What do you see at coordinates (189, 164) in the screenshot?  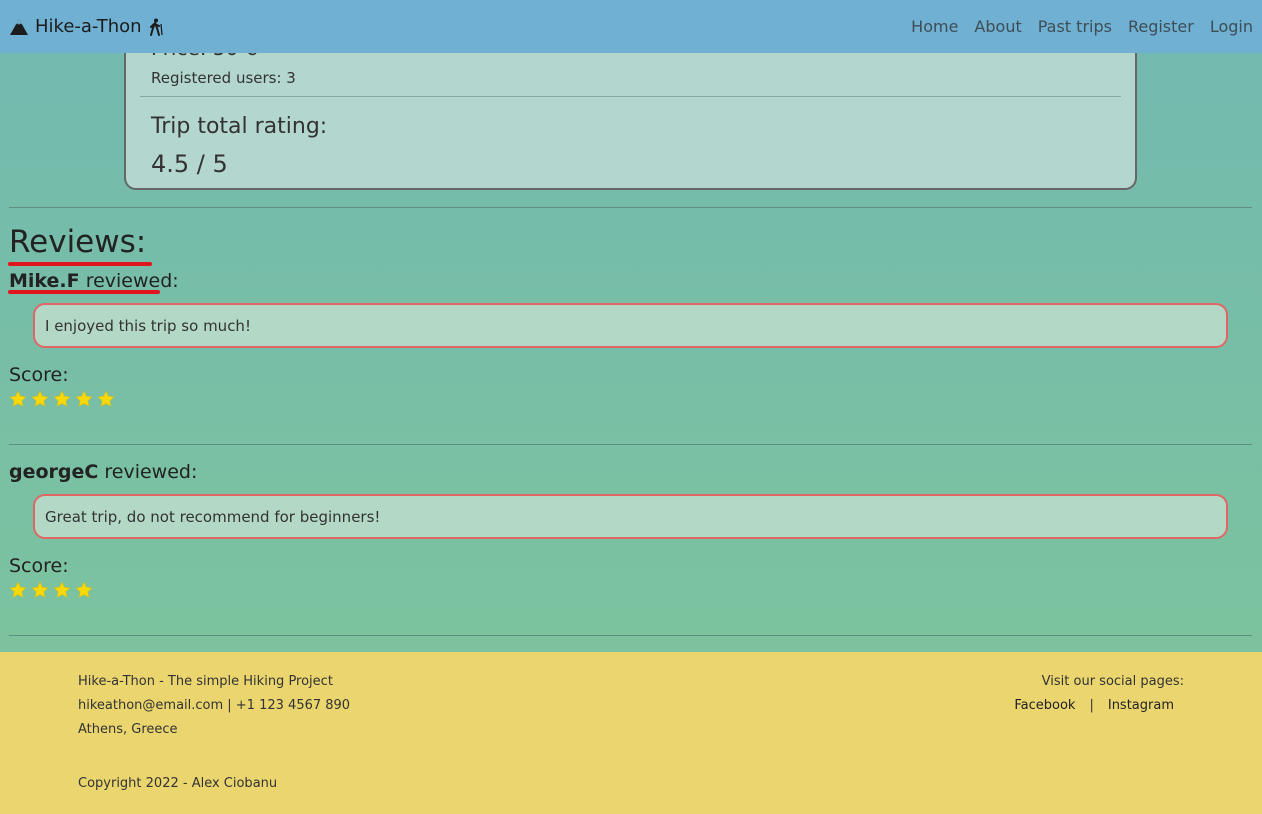 I see `trip-rating-value: 4.5 / 5` at bounding box center [189, 164].